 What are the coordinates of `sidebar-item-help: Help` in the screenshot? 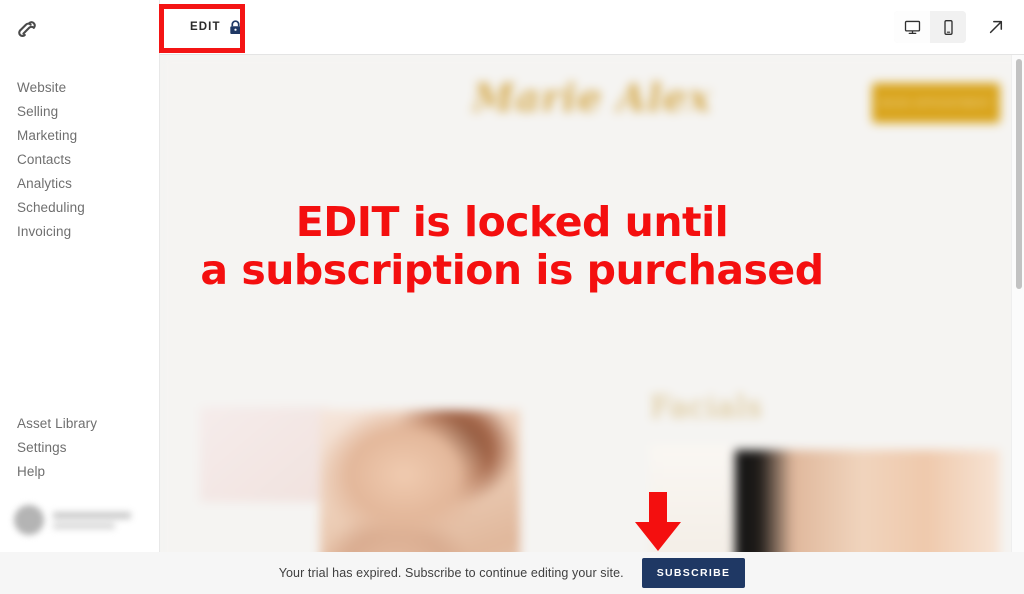 It's located at (79, 472).